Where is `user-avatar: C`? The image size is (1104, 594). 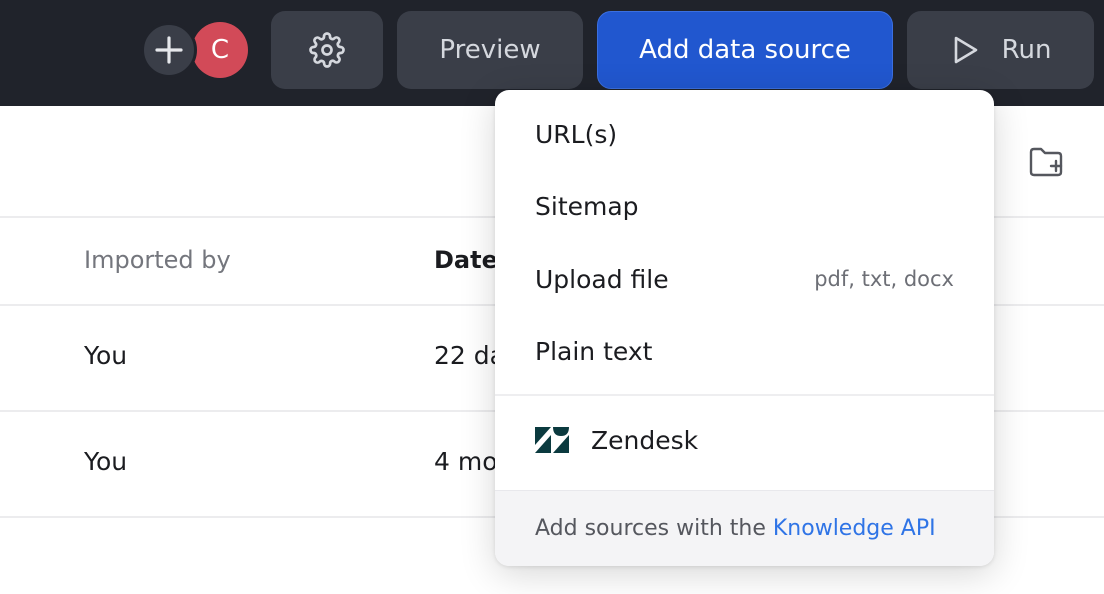
user-avatar: C is located at coordinates (220, 50).